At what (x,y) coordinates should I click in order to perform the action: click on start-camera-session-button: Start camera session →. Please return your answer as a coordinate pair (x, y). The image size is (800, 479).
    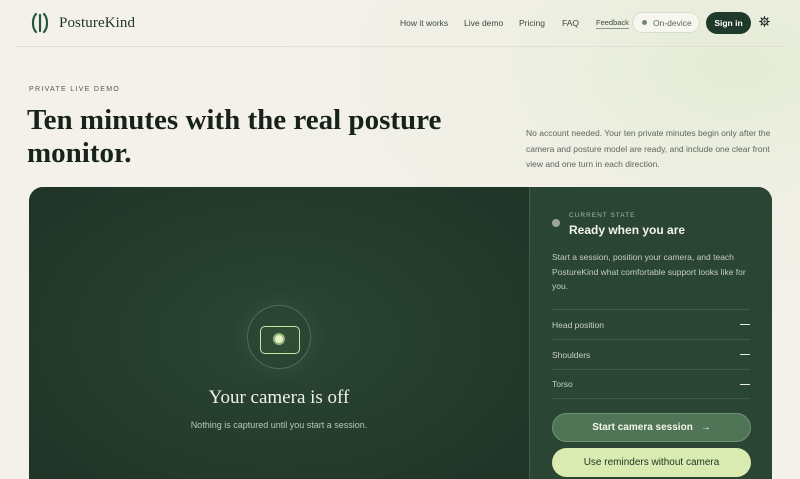
    Looking at the image, I should click on (651, 427).